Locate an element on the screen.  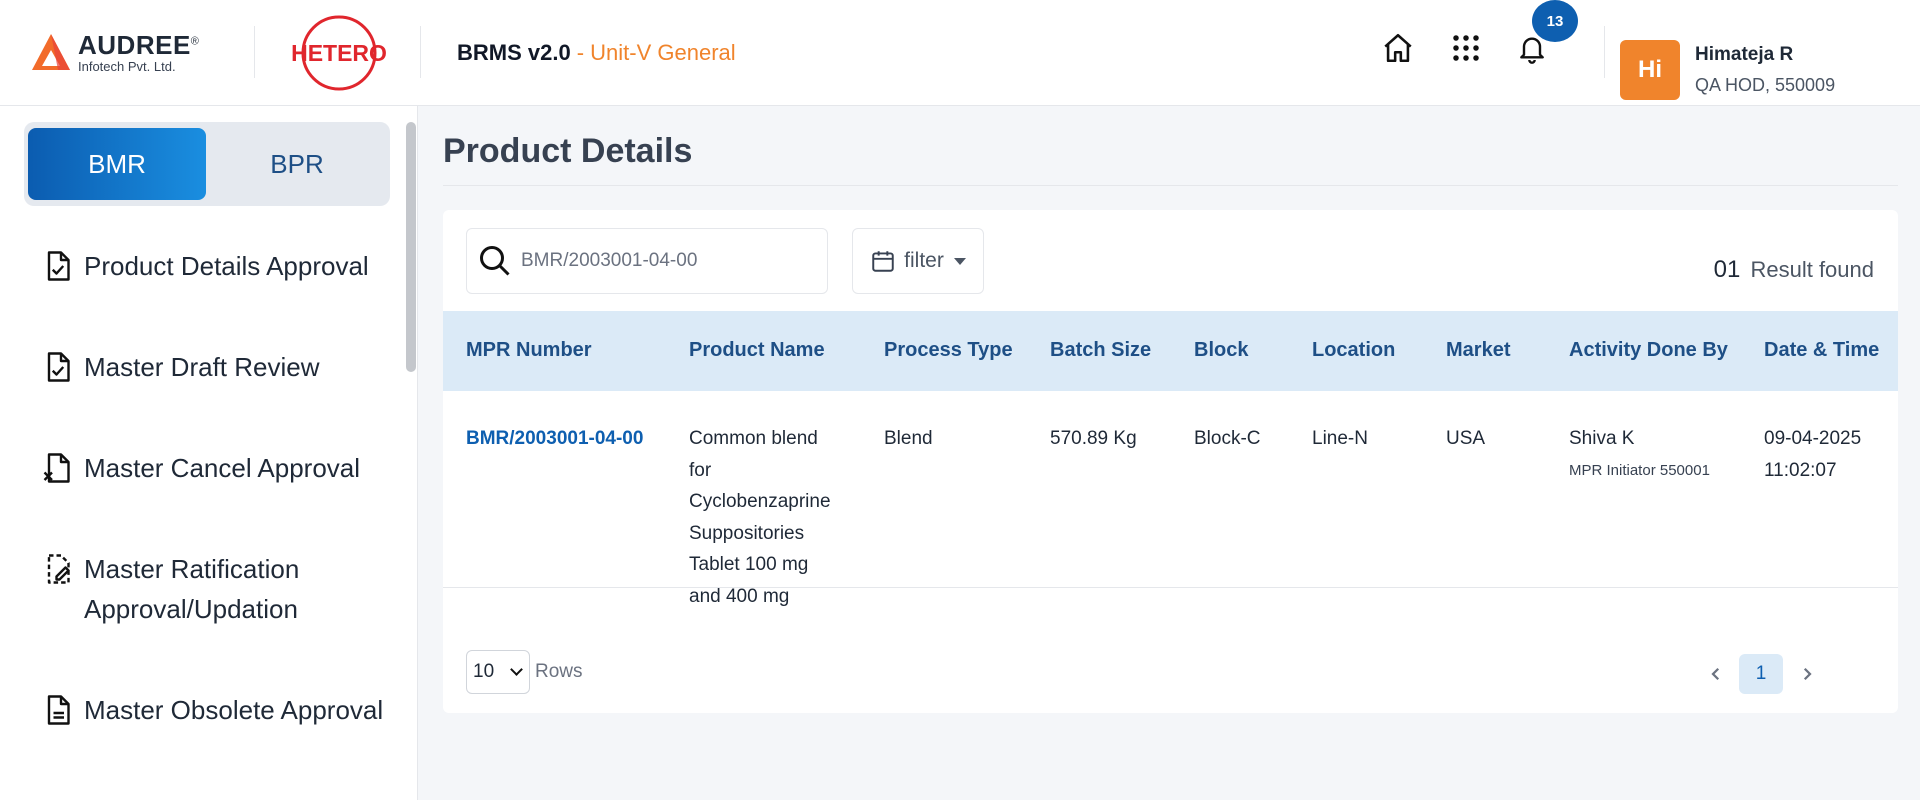
calendar-icon is located at coordinates (883, 261).